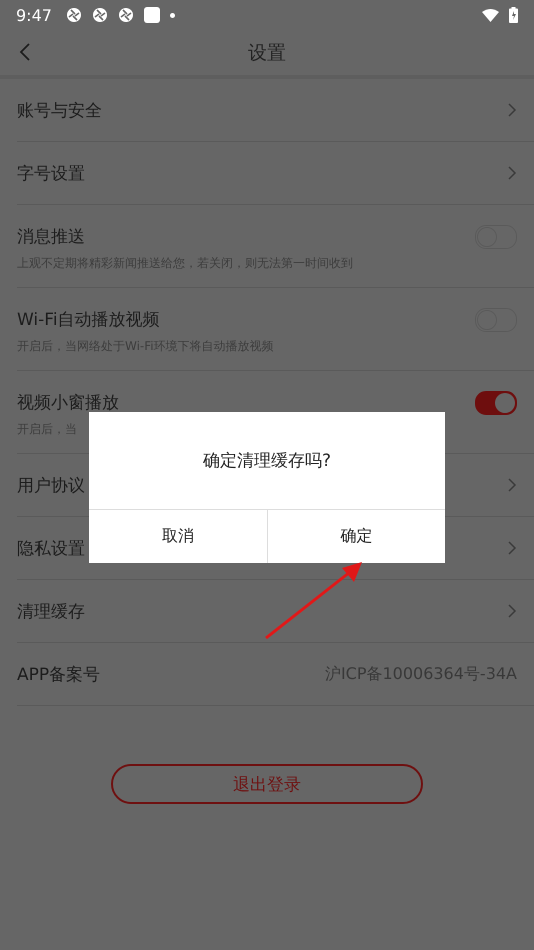  I want to click on setting-label: 隐私设置, so click(51, 549).